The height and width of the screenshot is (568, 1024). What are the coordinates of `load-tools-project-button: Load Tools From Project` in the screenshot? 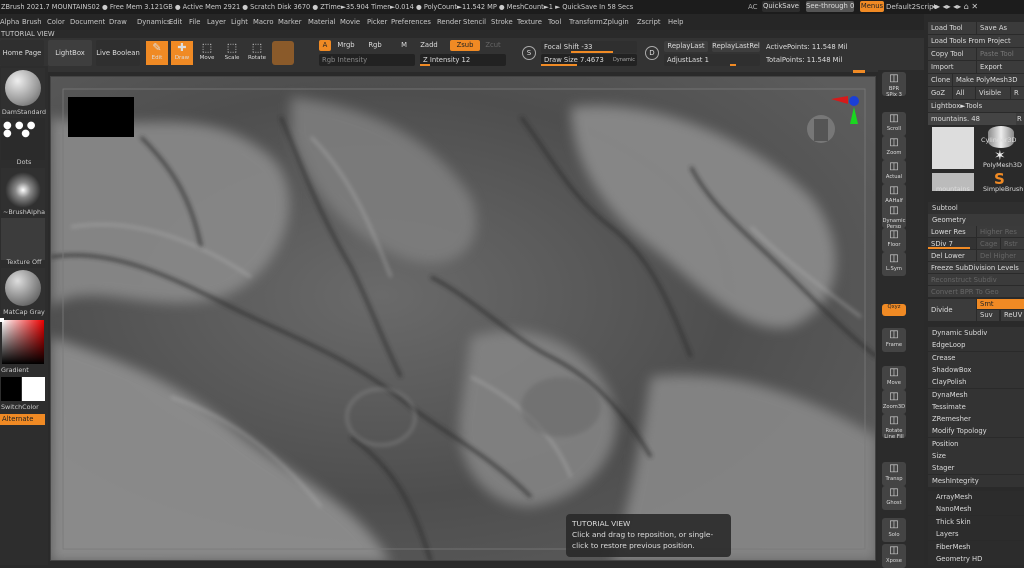 It's located at (976, 41).